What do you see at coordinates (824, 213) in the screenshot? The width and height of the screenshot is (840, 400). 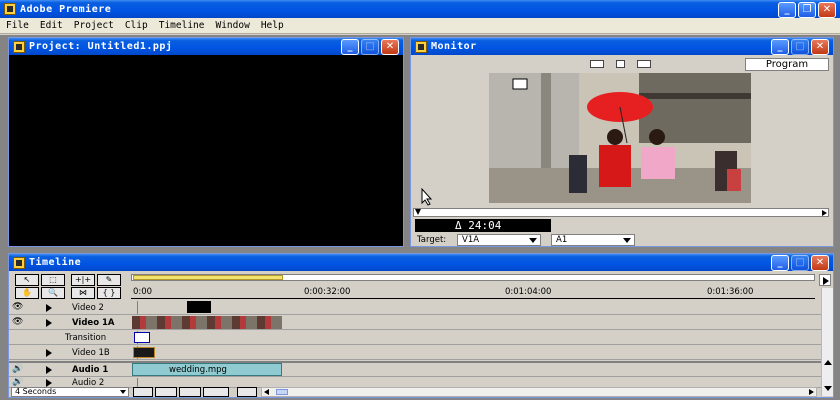 I see `scrub-end-arrow-icon` at bounding box center [824, 213].